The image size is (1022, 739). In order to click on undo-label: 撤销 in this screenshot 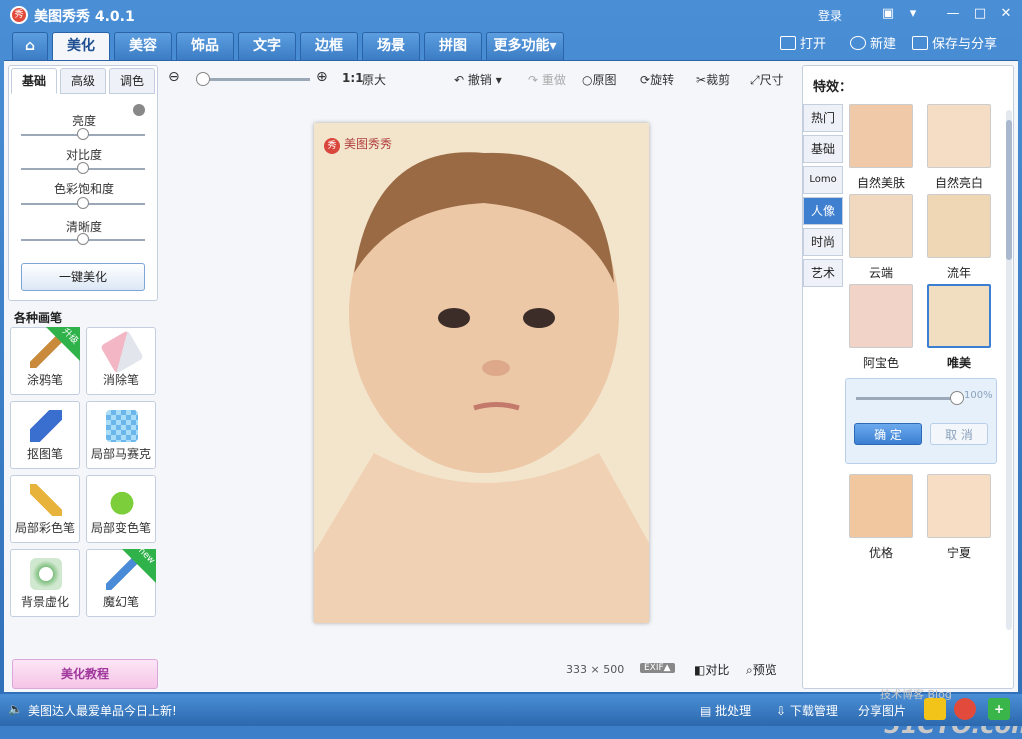, I will do `click(479, 80)`.